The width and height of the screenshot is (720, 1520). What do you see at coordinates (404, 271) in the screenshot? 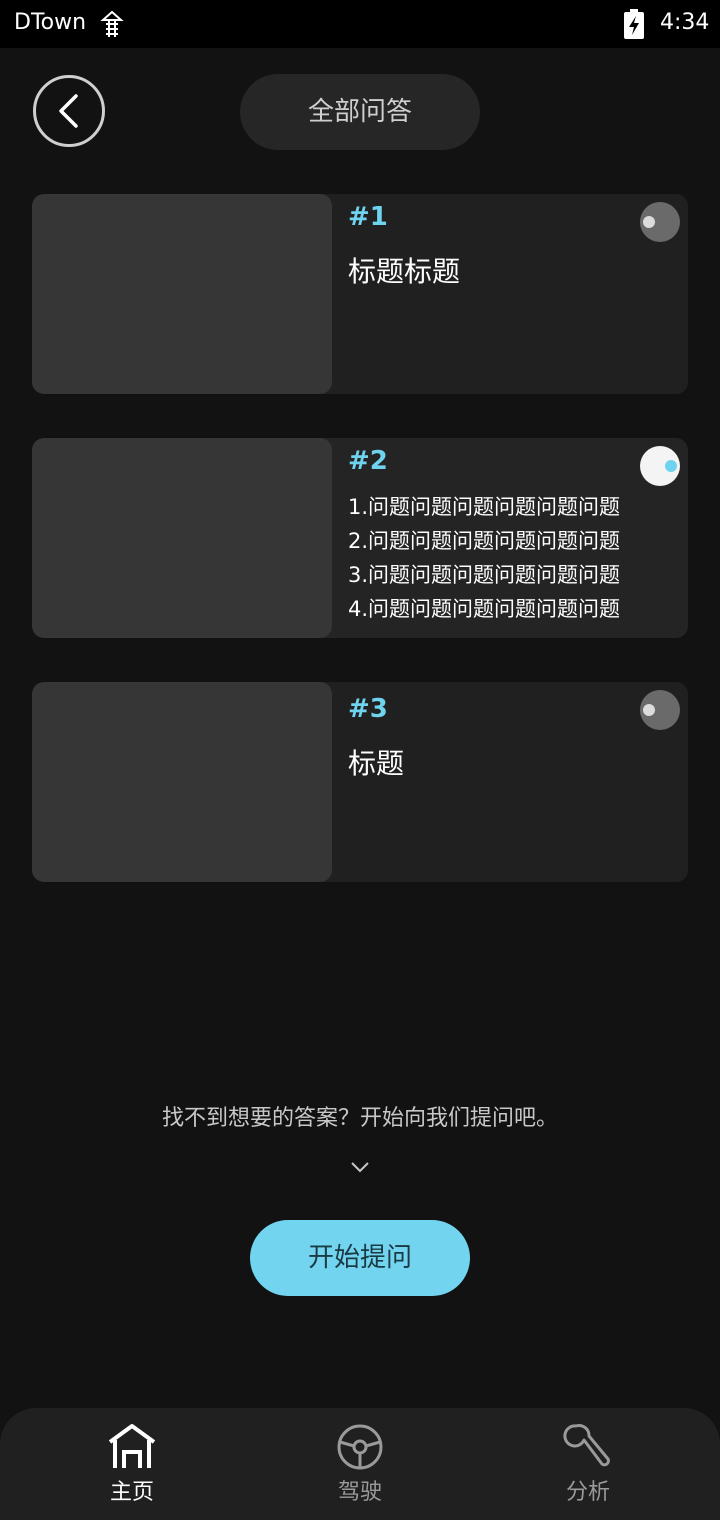
I see `card-title: 标题标题` at bounding box center [404, 271].